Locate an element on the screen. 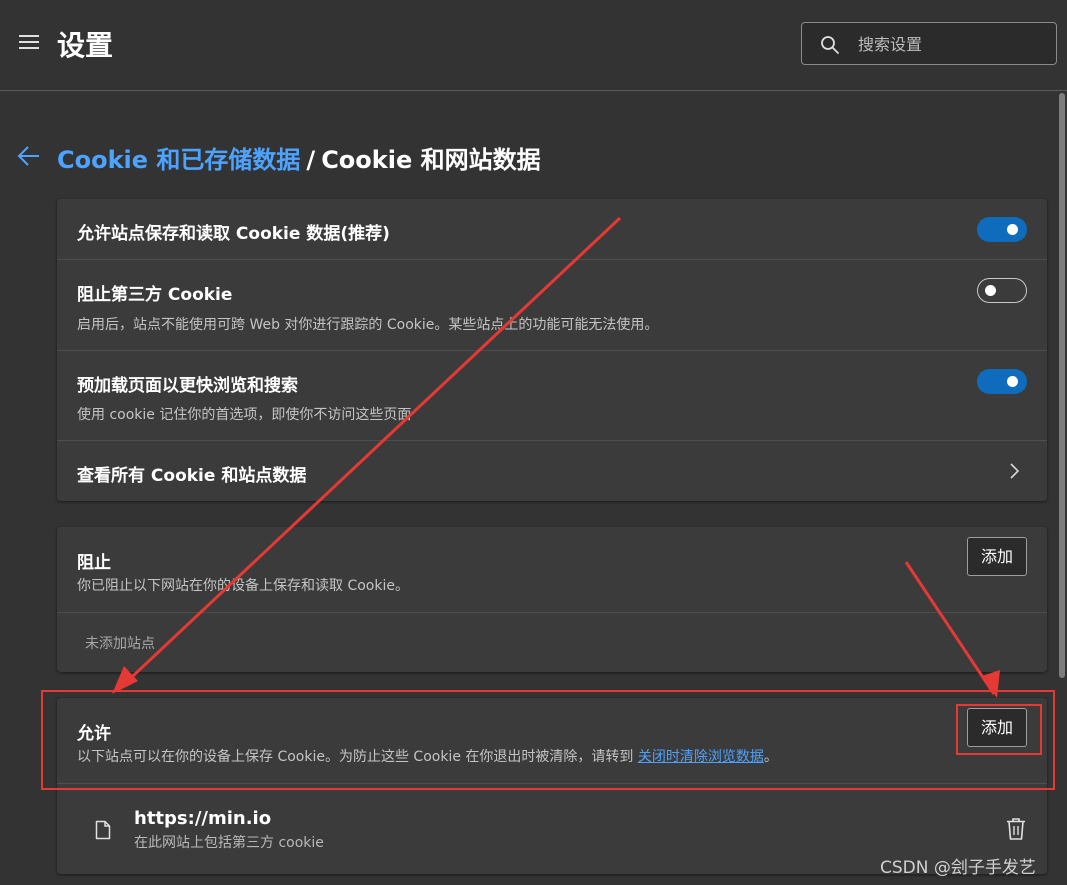 This screenshot has width=1067, height=885. search-icon is located at coordinates (830, 45).